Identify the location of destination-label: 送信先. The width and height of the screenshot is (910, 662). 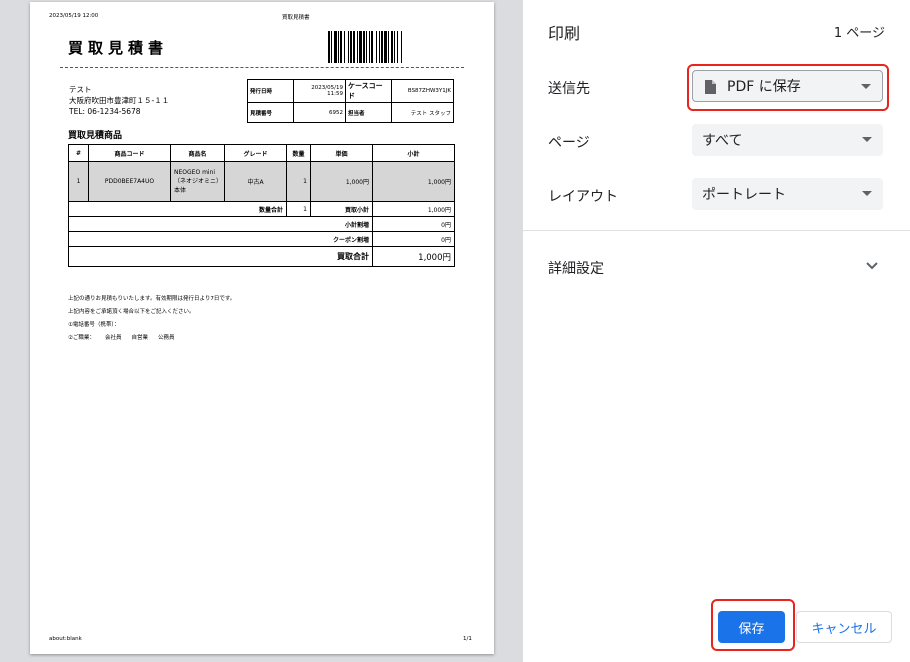
(569, 89).